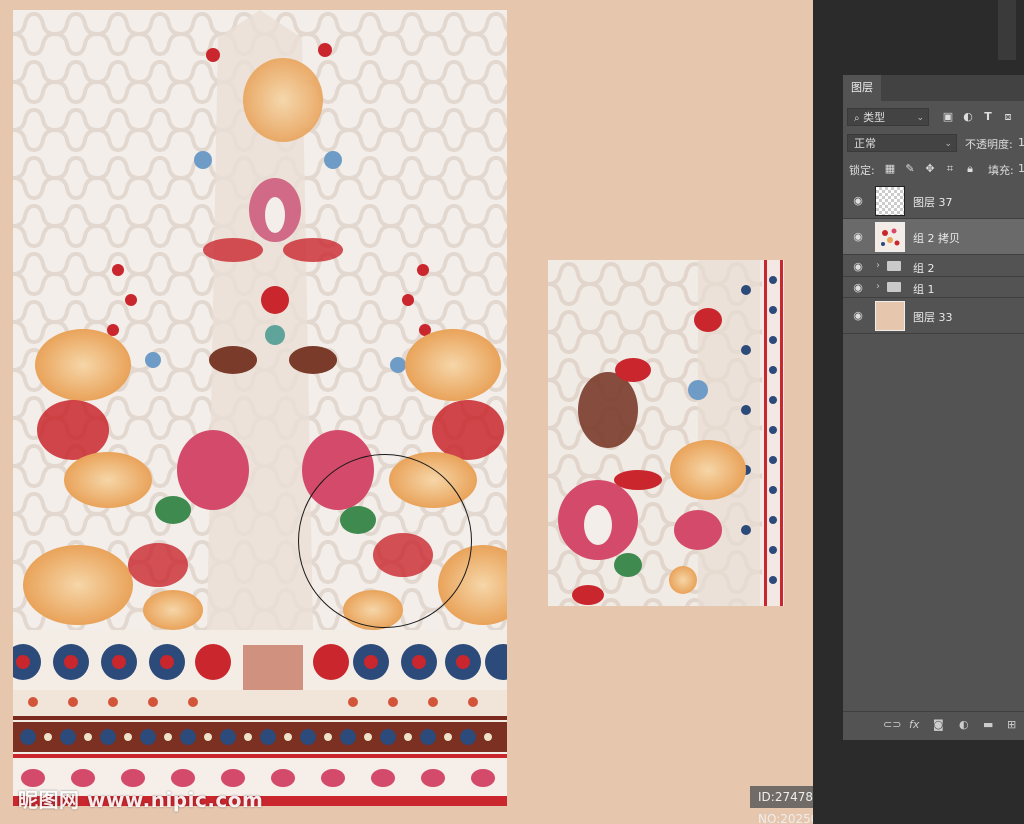 This screenshot has height=824, width=1024. I want to click on lock-paint-icon: ✎, so click(910, 169).